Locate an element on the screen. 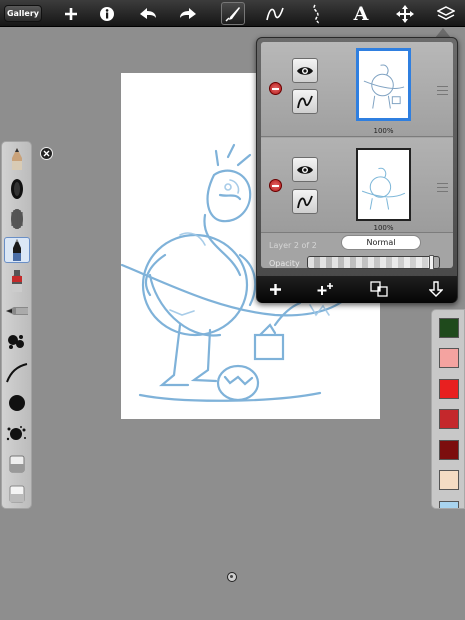 The image size is (465, 620). top-toolbar: Gallery A is located at coordinates (232, 13).